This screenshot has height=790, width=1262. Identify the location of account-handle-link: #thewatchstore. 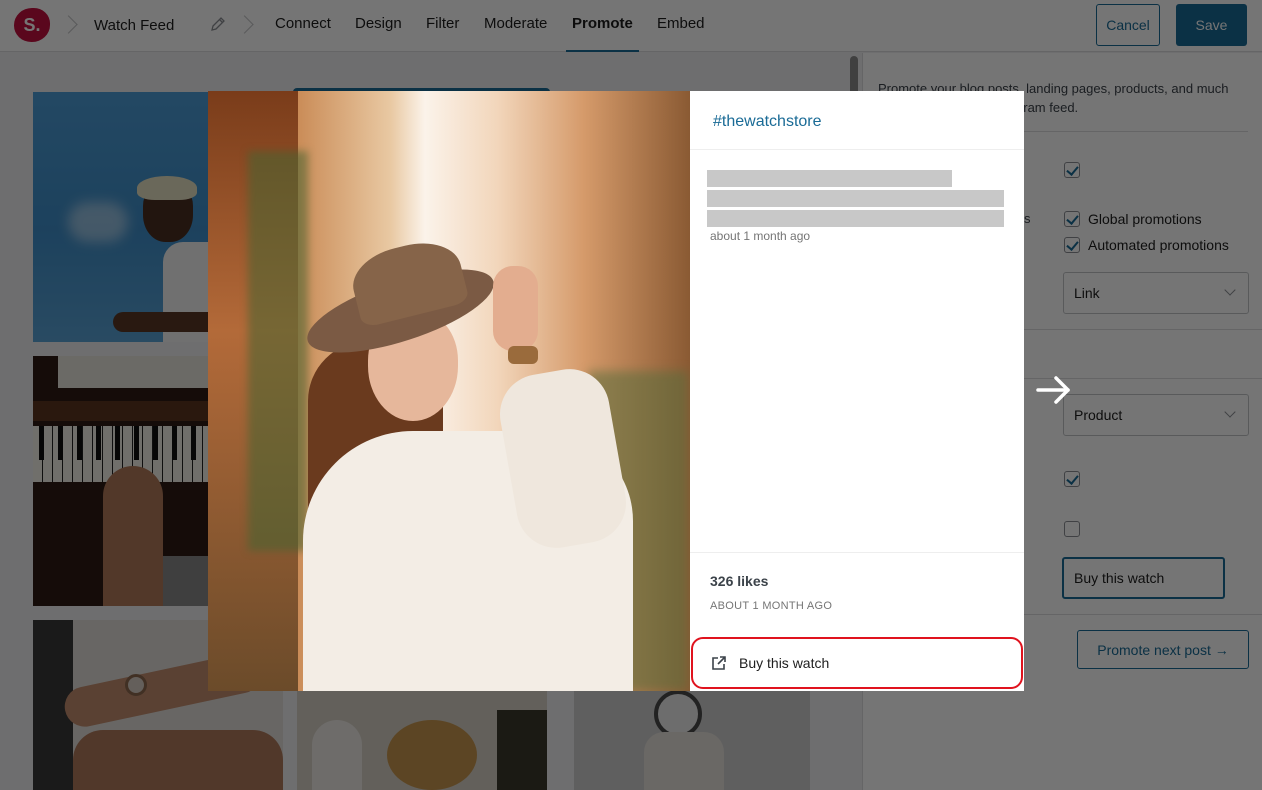
(767, 122).